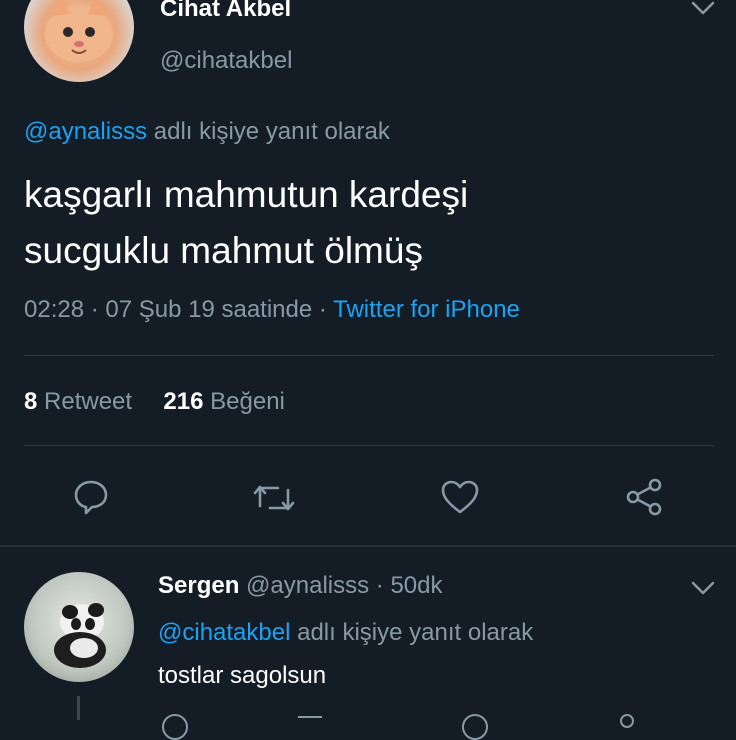 The image size is (736, 740). I want to click on reply-to-handle: @aynalisss, so click(85, 131).